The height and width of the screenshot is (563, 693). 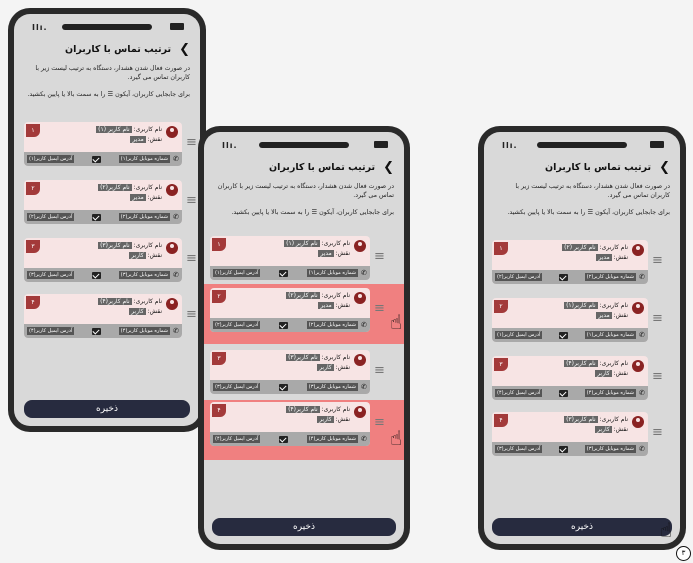 What do you see at coordinates (237, 439) in the screenshot?
I see `email-address: آدرس ایمیل کاربر(۴)` at bounding box center [237, 439].